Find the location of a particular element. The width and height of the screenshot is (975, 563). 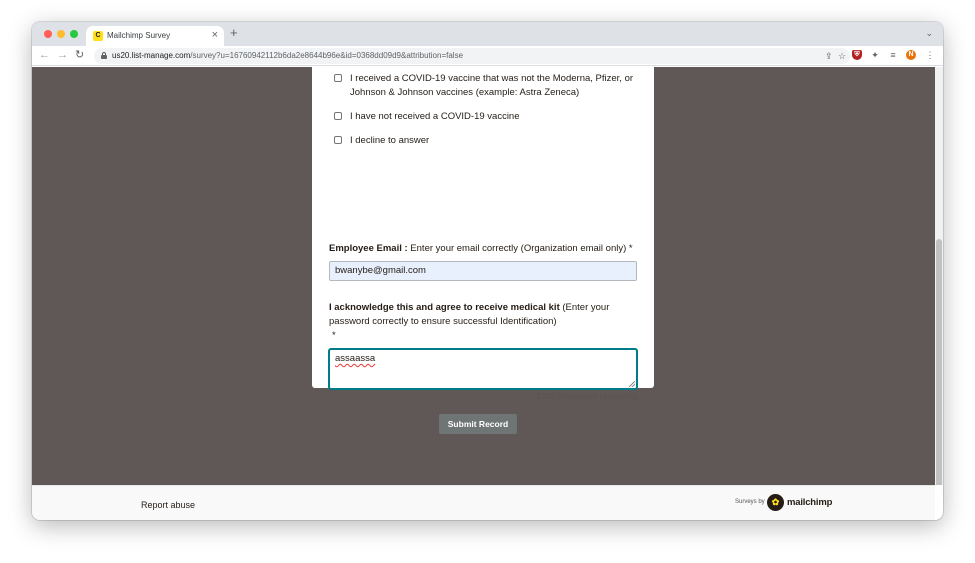

mailchimp-freddie-icon: ✿ is located at coordinates (775, 502).